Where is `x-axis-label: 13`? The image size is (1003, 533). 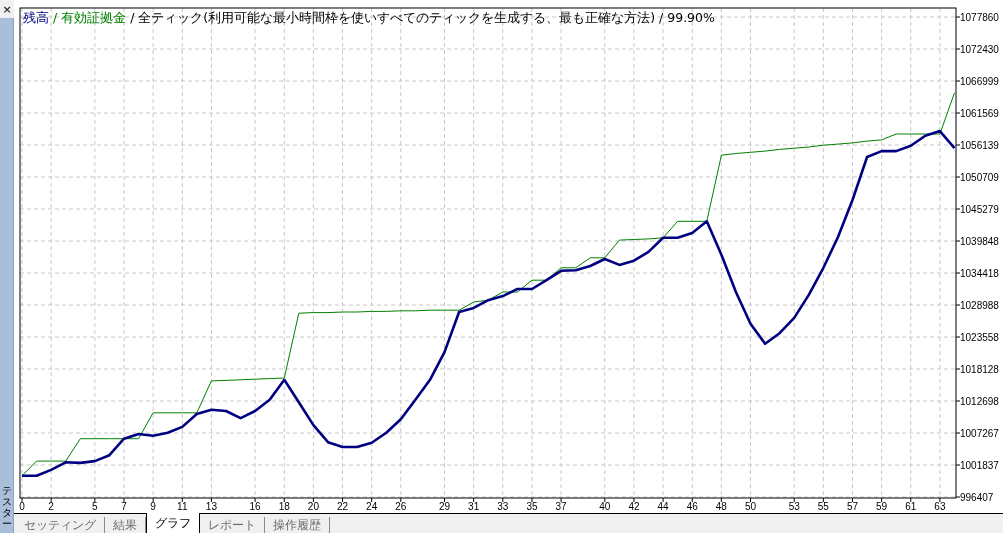 x-axis-label: 13 is located at coordinates (211, 506).